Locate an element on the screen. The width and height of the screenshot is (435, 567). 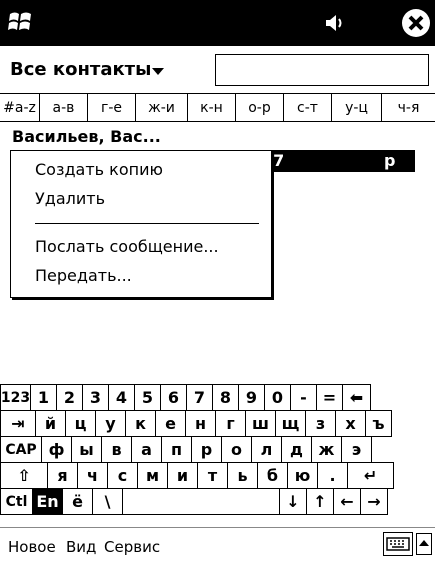
minus-key: - is located at coordinates (303, 397).